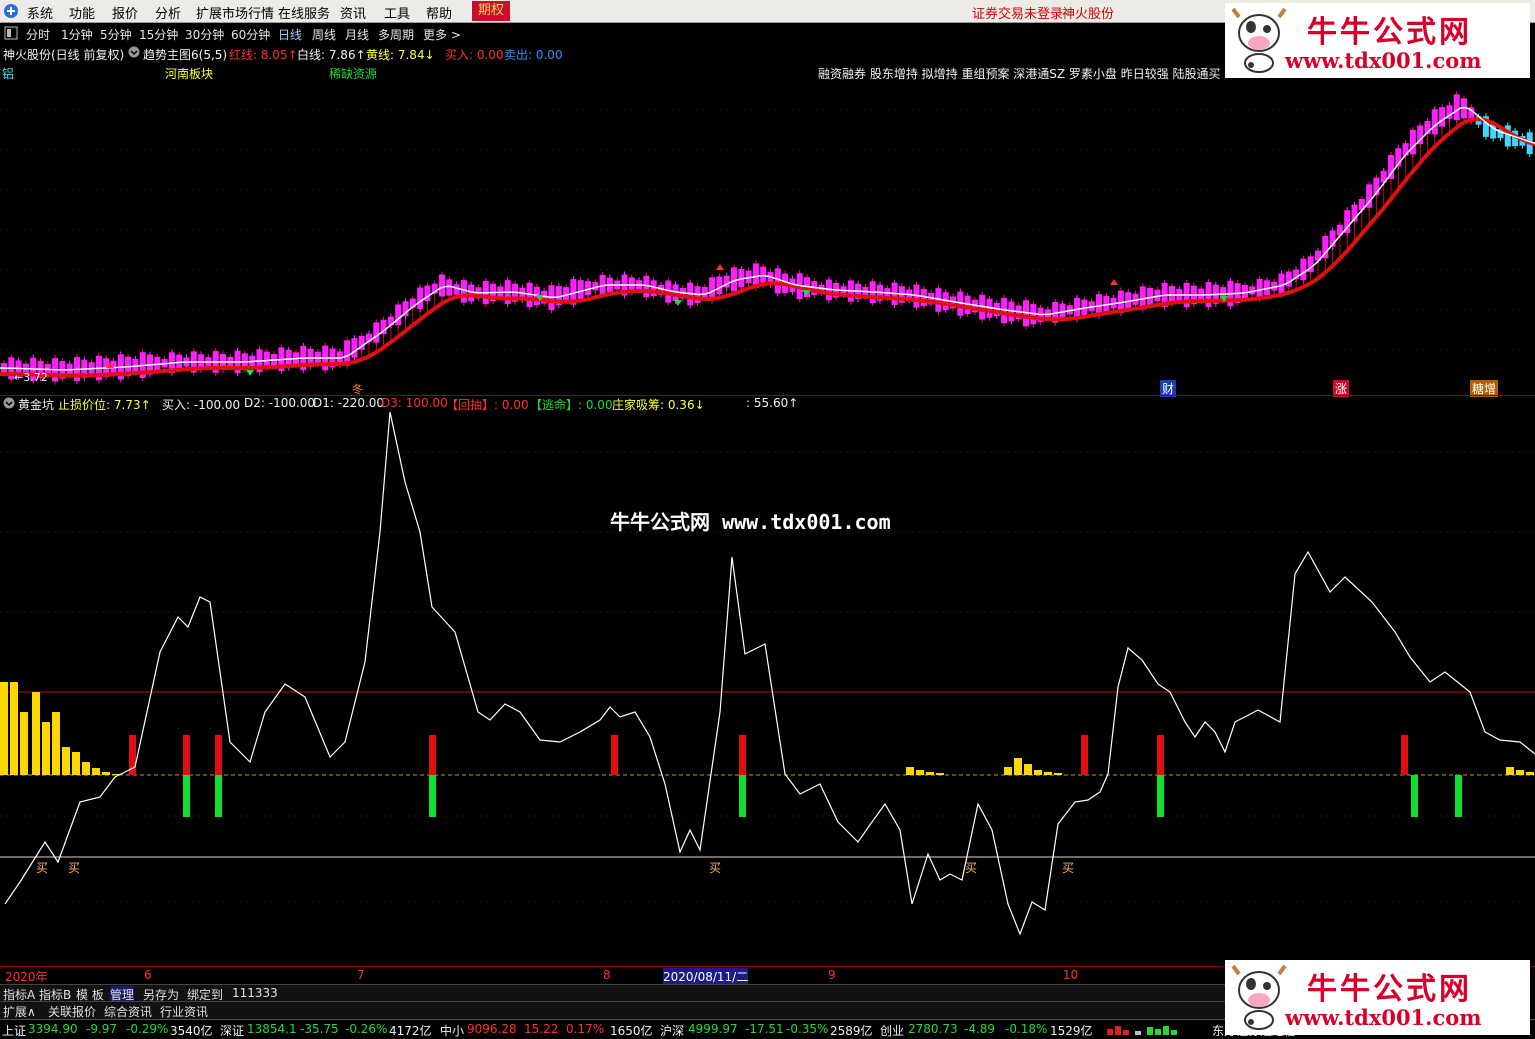  I want to click on period-60min: 60分钟, so click(250, 34).